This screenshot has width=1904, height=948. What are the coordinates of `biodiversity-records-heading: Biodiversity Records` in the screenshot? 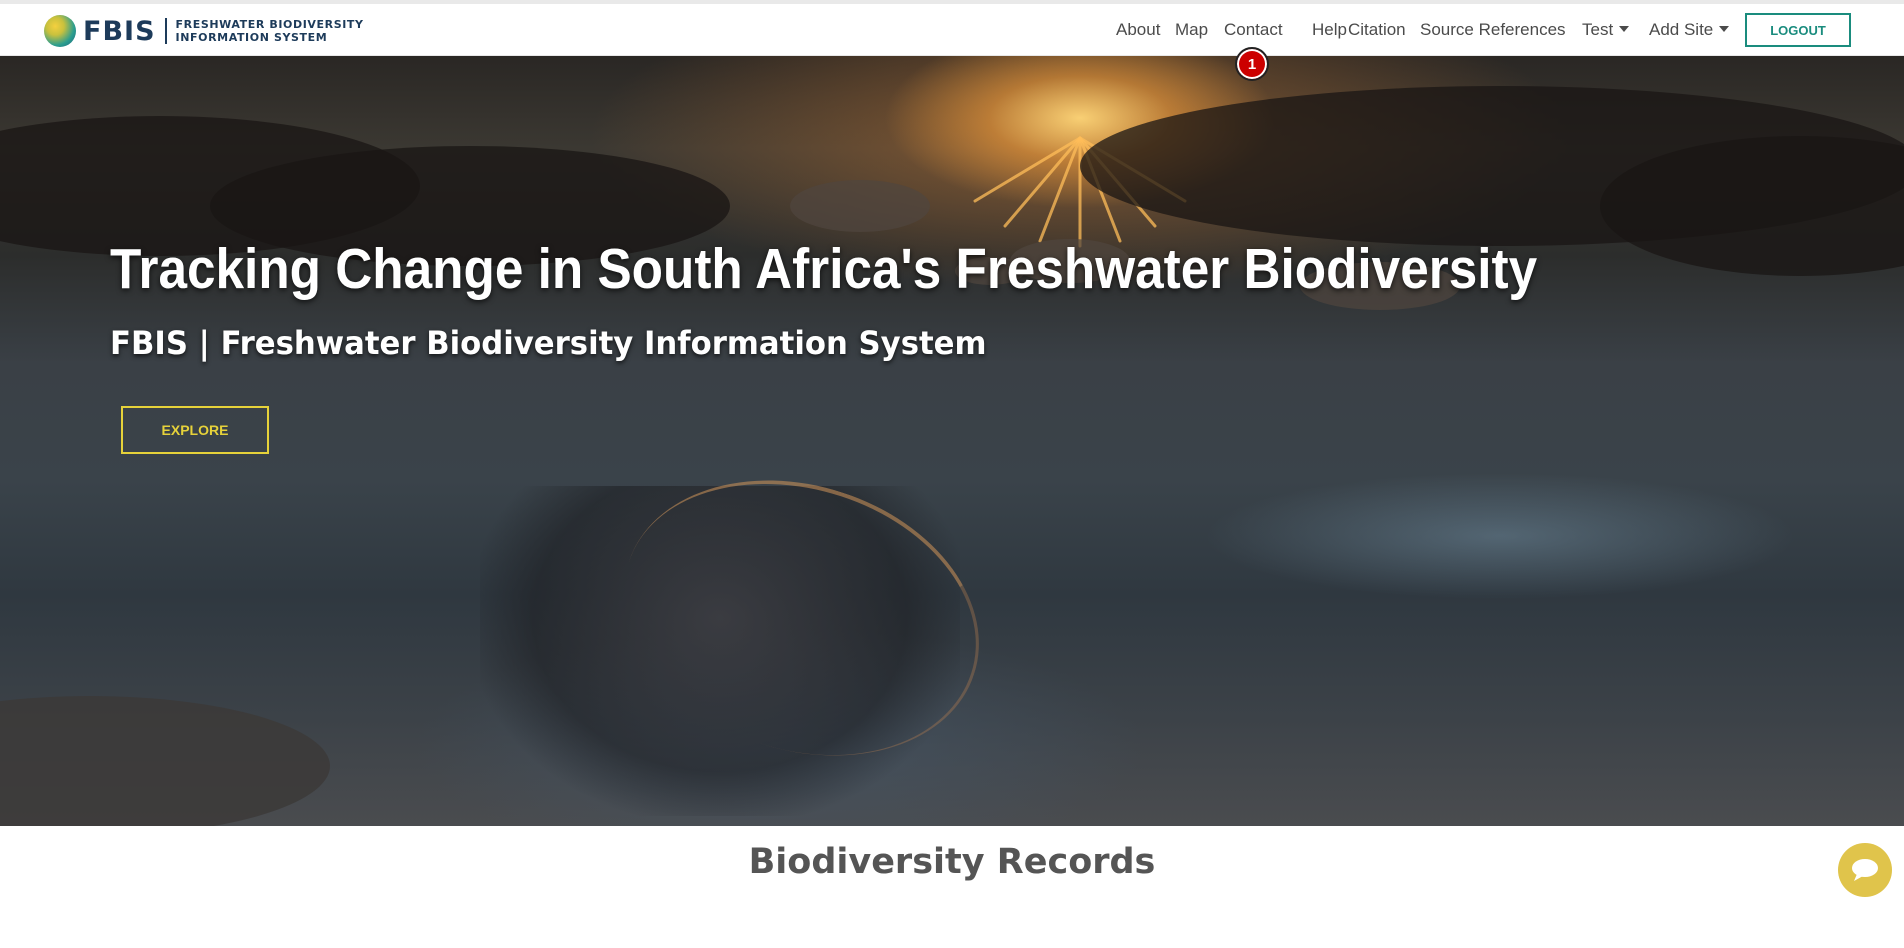 It's located at (952, 862).